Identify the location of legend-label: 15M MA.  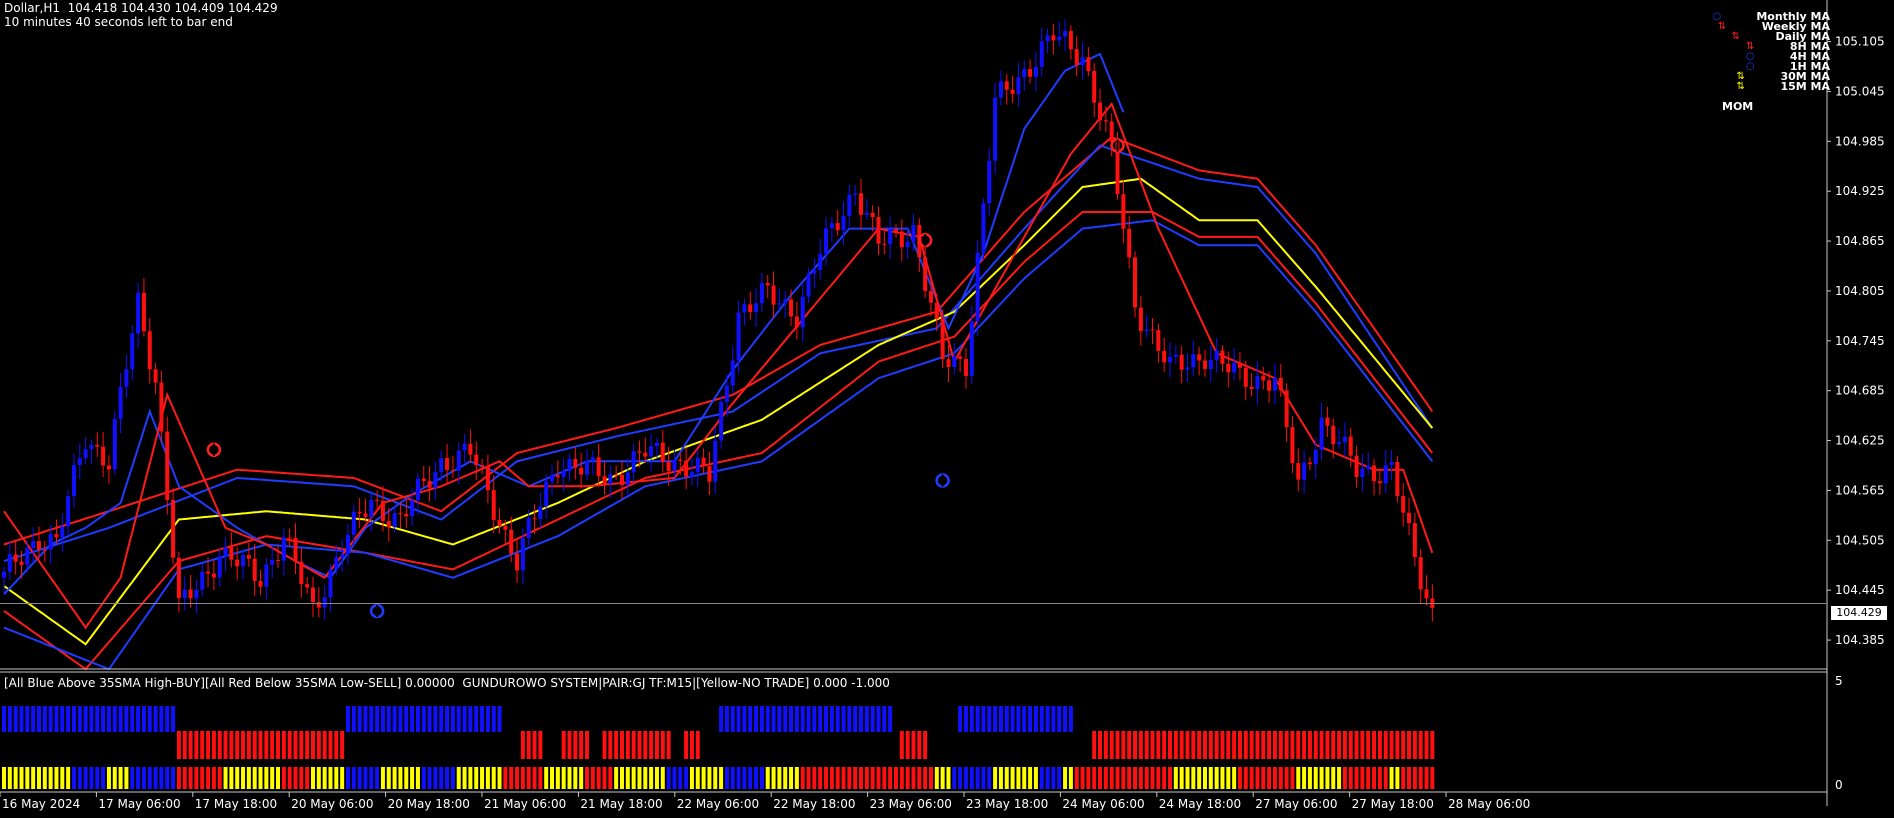
(1805, 86).